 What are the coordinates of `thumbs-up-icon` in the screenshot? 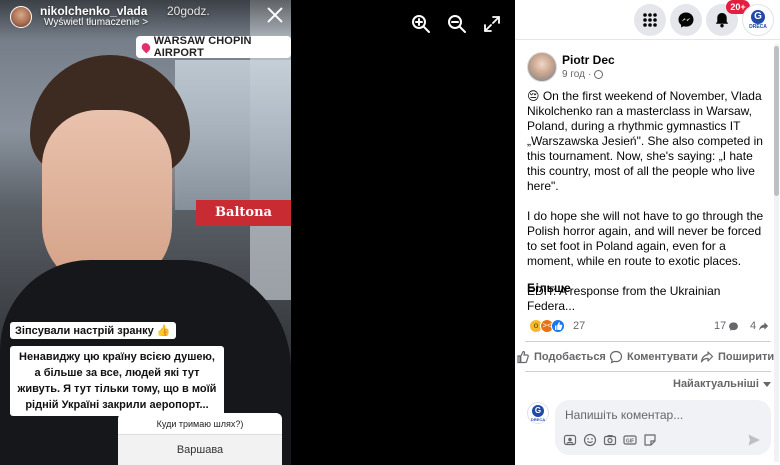 It's located at (523, 357).